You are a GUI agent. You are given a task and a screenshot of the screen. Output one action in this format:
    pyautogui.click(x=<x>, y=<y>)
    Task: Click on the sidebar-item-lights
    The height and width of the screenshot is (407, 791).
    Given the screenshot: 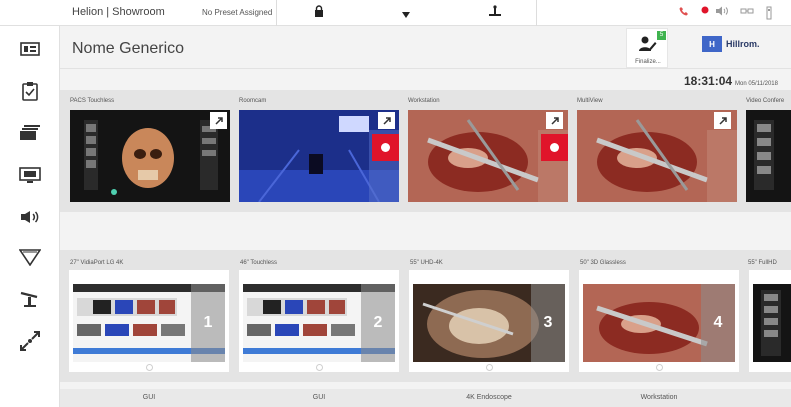 What is the action you would take?
    pyautogui.click(x=30, y=257)
    